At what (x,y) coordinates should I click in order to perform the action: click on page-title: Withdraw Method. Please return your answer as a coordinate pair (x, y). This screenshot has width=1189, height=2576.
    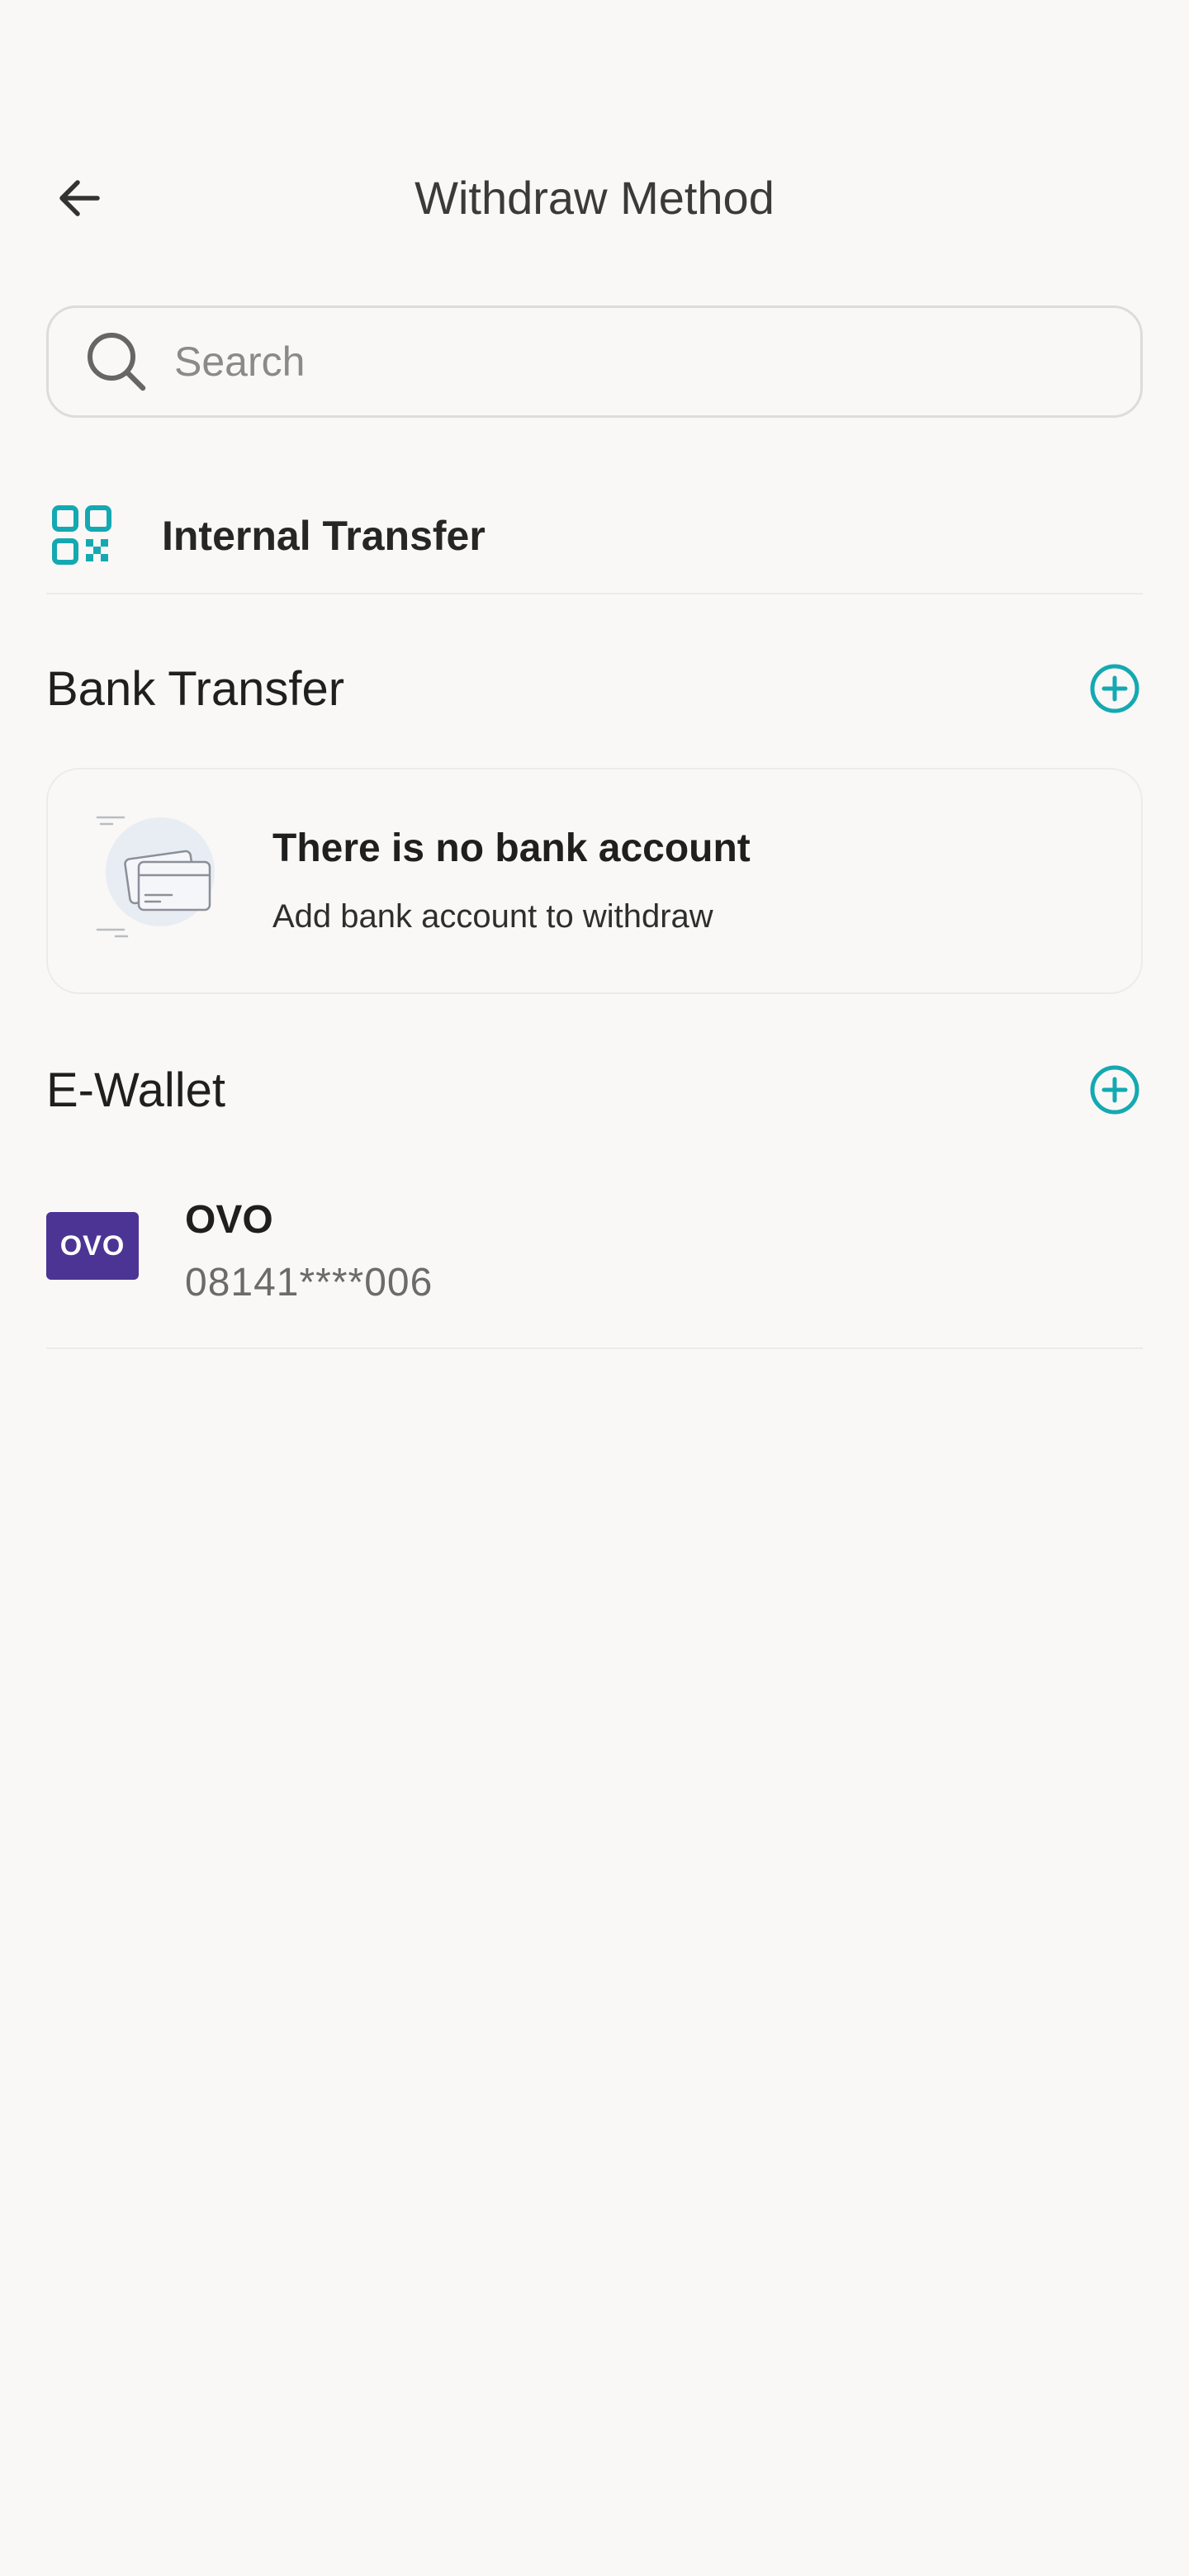
    Looking at the image, I should click on (594, 198).